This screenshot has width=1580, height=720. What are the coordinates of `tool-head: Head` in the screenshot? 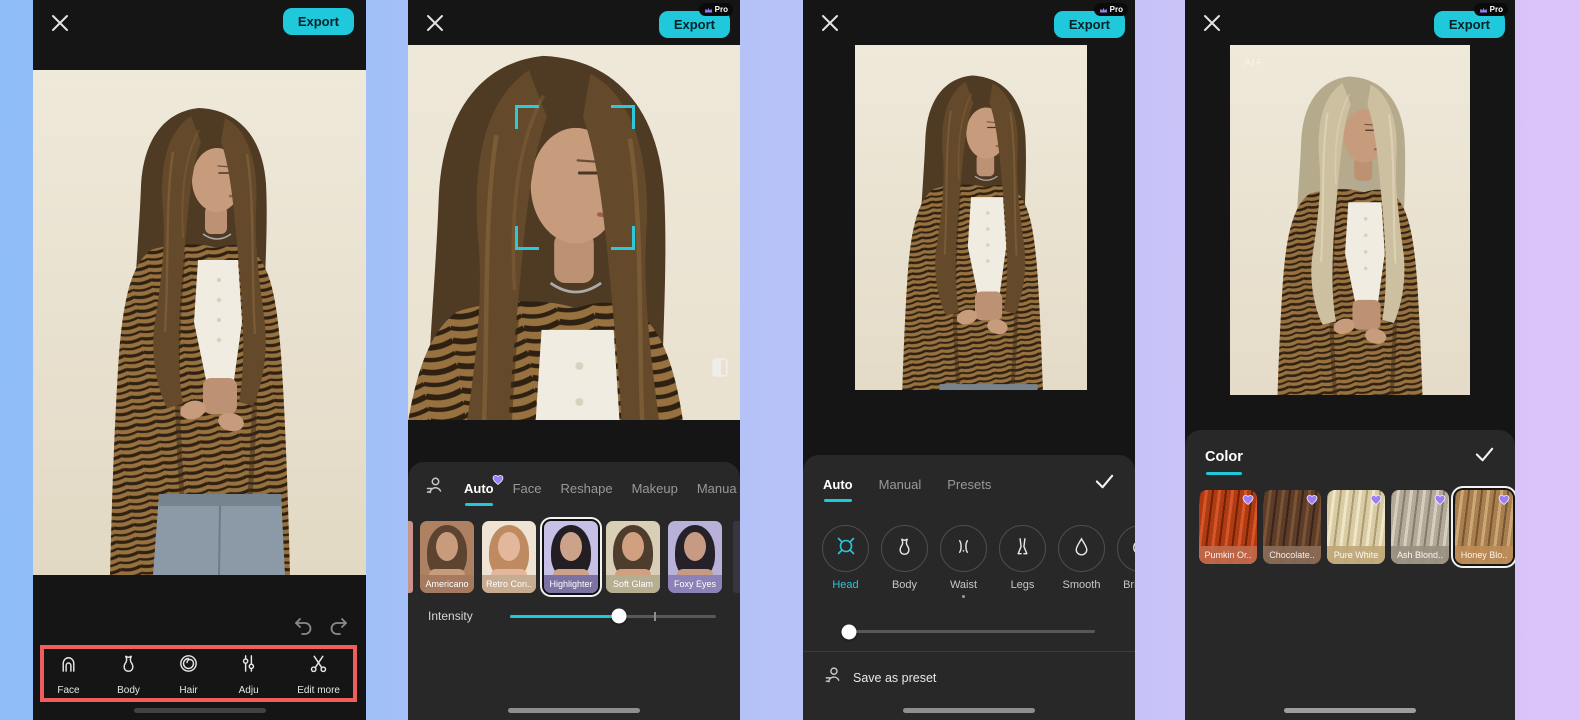 It's located at (845, 561).